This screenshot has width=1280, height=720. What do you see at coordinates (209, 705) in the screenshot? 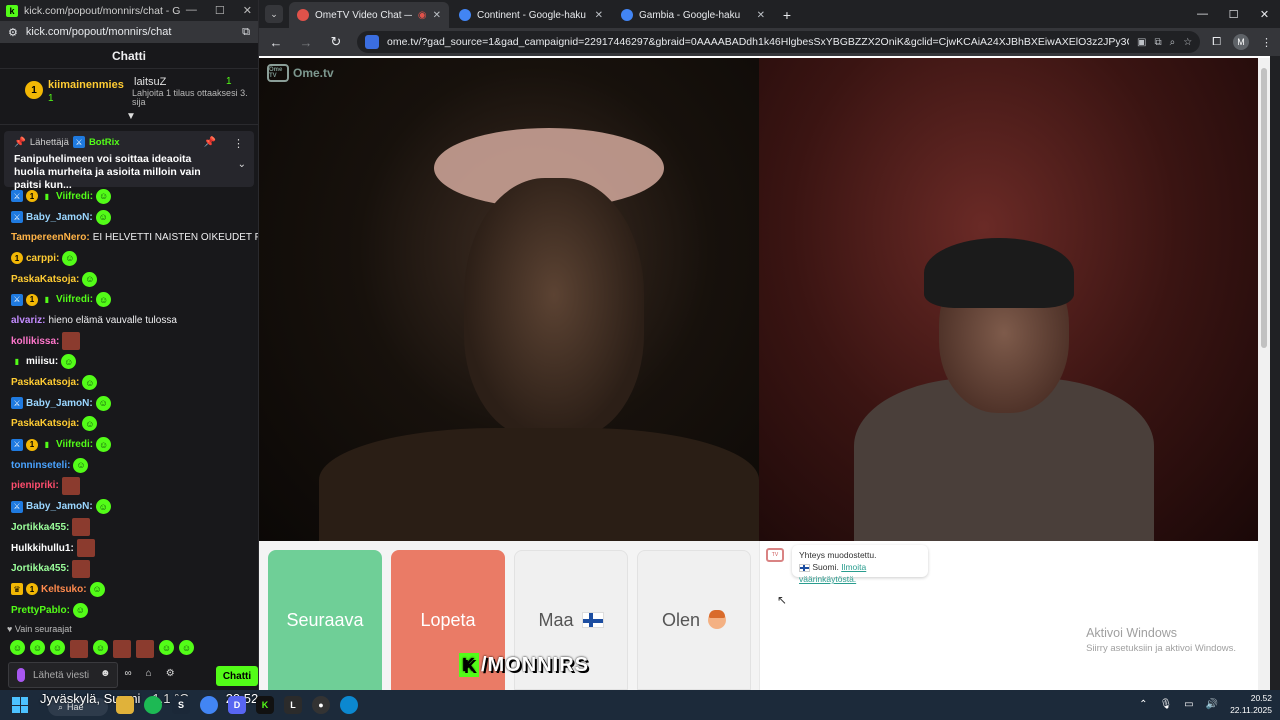
I see `chrome-icon` at bounding box center [209, 705].